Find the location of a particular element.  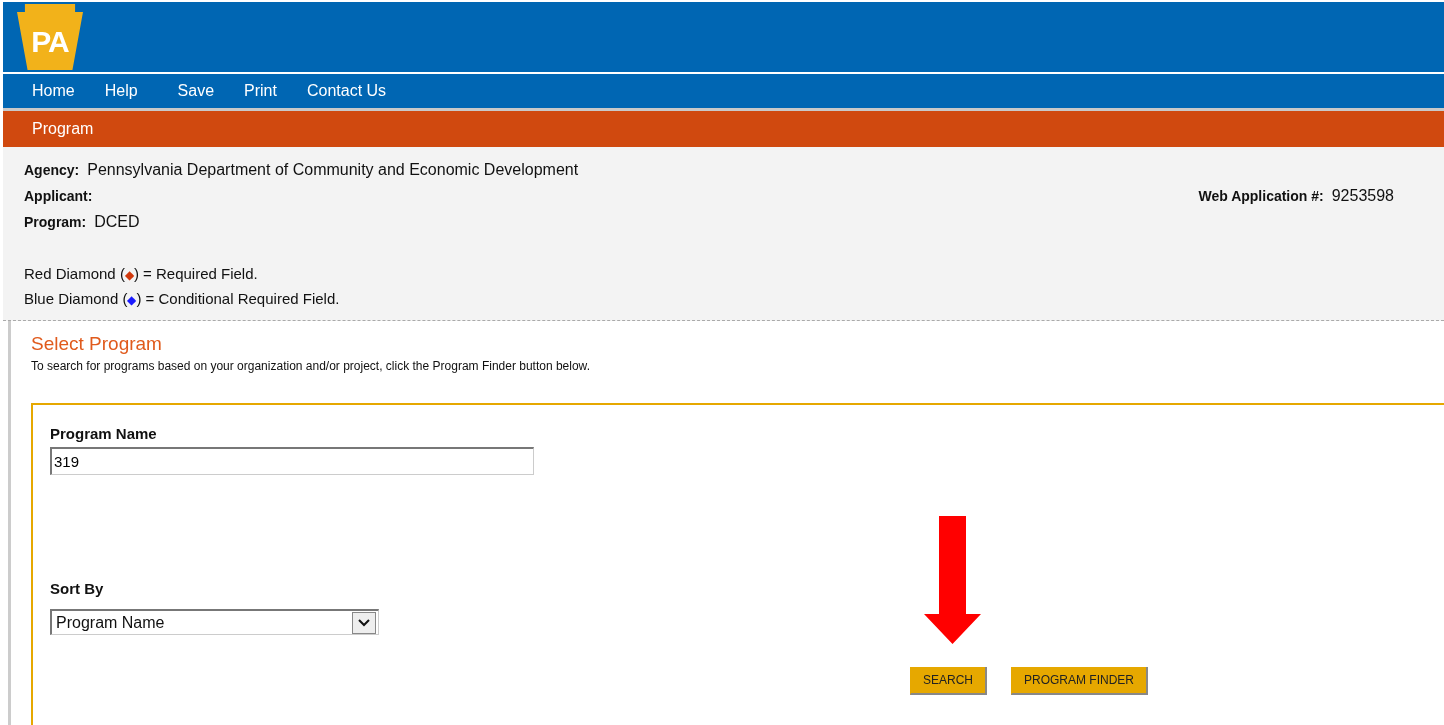

sort-by-dropdown: Program Name is located at coordinates (214, 622).